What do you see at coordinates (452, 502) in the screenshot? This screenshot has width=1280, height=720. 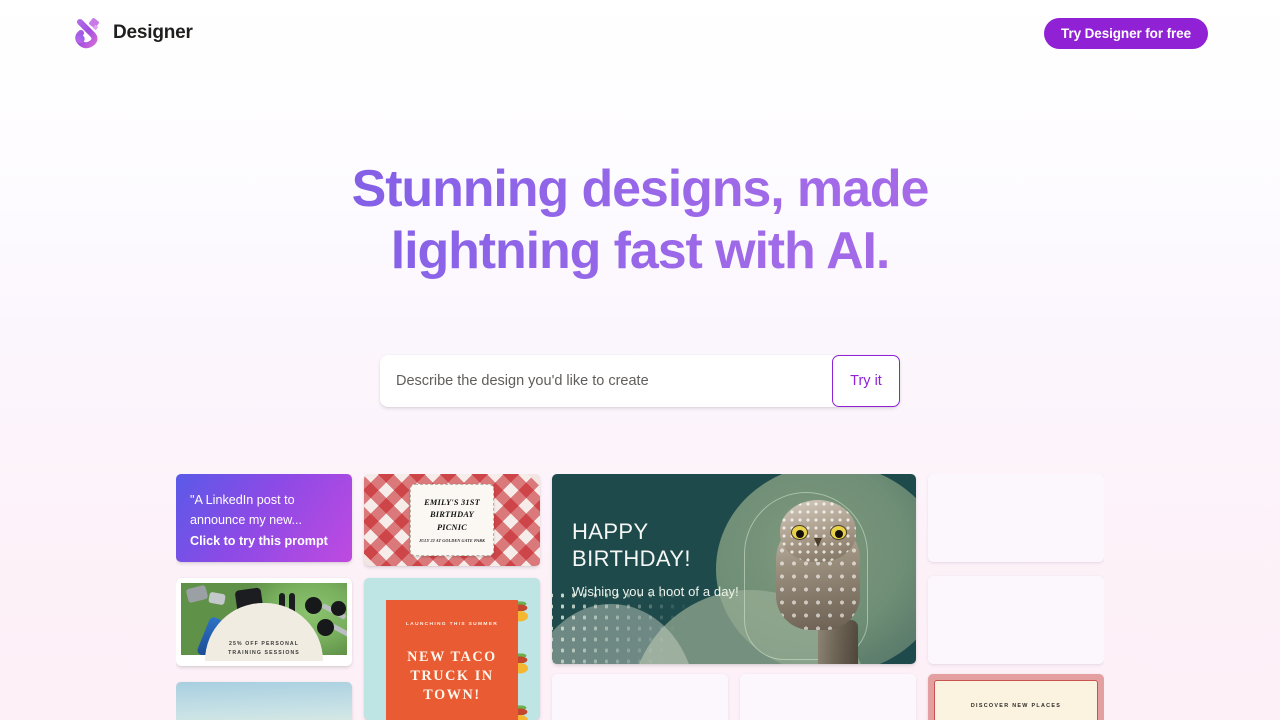 I see `picnic-line-1: EMILY'S 31ST` at bounding box center [452, 502].